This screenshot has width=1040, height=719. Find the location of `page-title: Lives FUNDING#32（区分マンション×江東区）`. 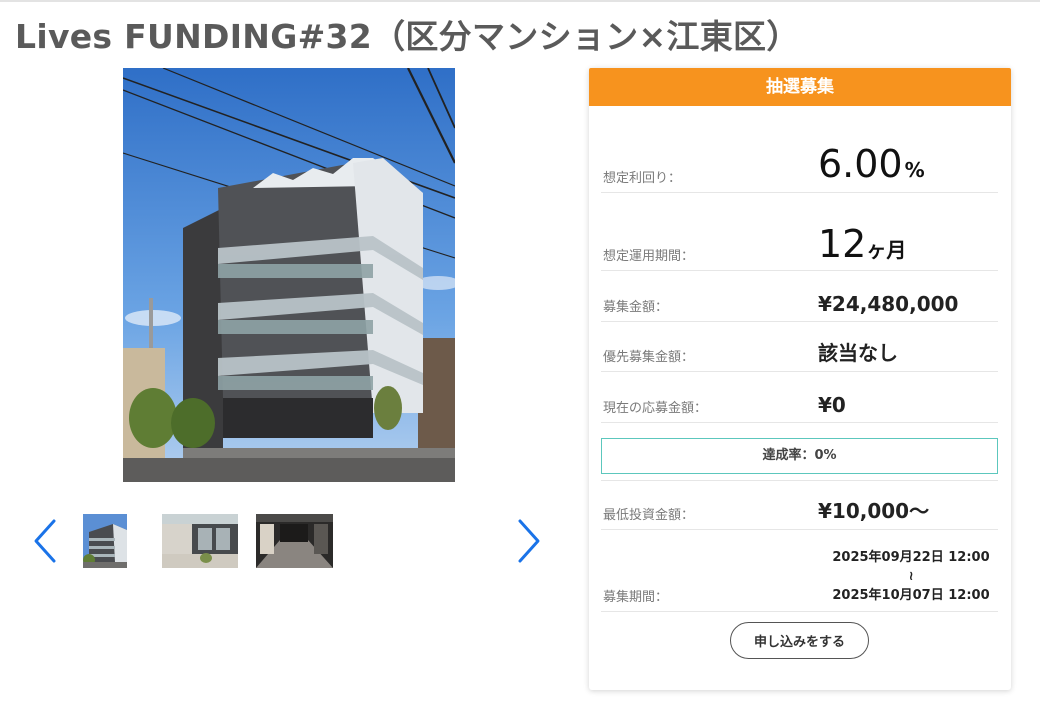

page-title: Lives FUNDING#32（区分マンション×江東区） is located at coordinates (407, 36).